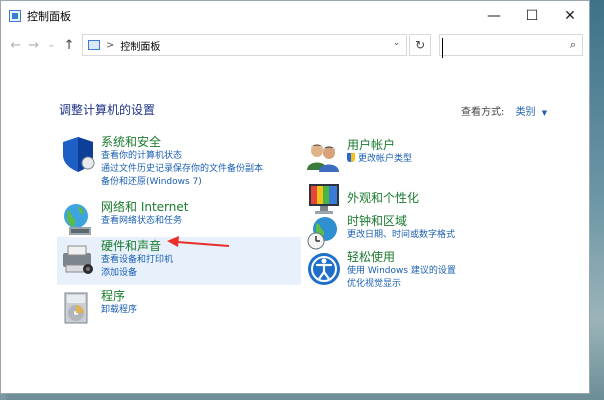  What do you see at coordinates (69, 45) in the screenshot?
I see `up-arrow-icon: ↑` at bounding box center [69, 45].